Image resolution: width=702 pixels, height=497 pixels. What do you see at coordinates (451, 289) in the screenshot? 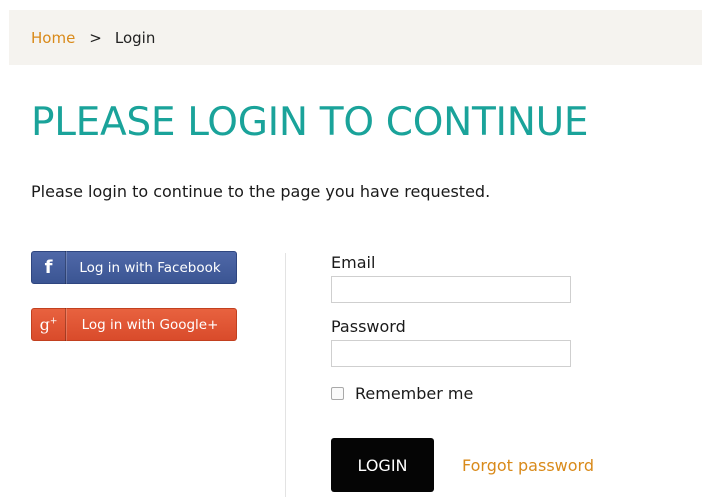
I see `email-field` at bounding box center [451, 289].